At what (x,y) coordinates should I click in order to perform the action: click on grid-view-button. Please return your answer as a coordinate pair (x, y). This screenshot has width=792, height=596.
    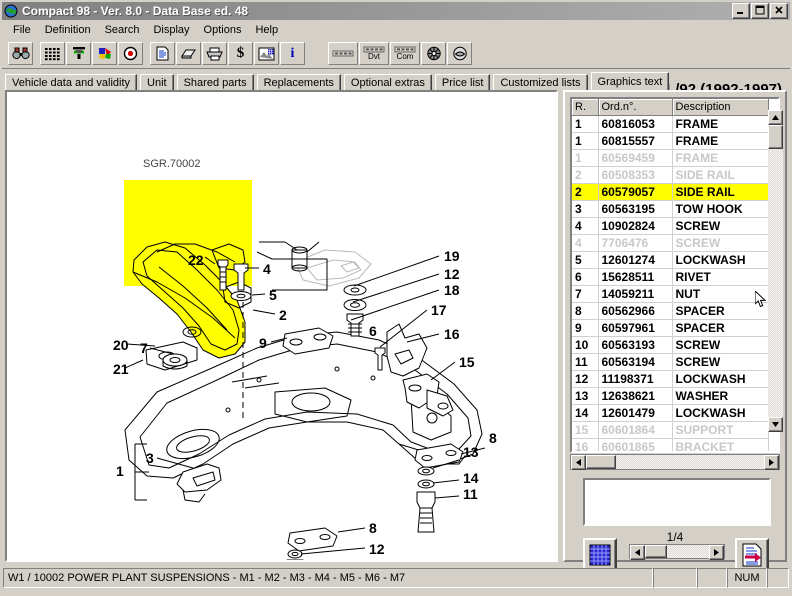
    Looking at the image, I should click on (600, 555).